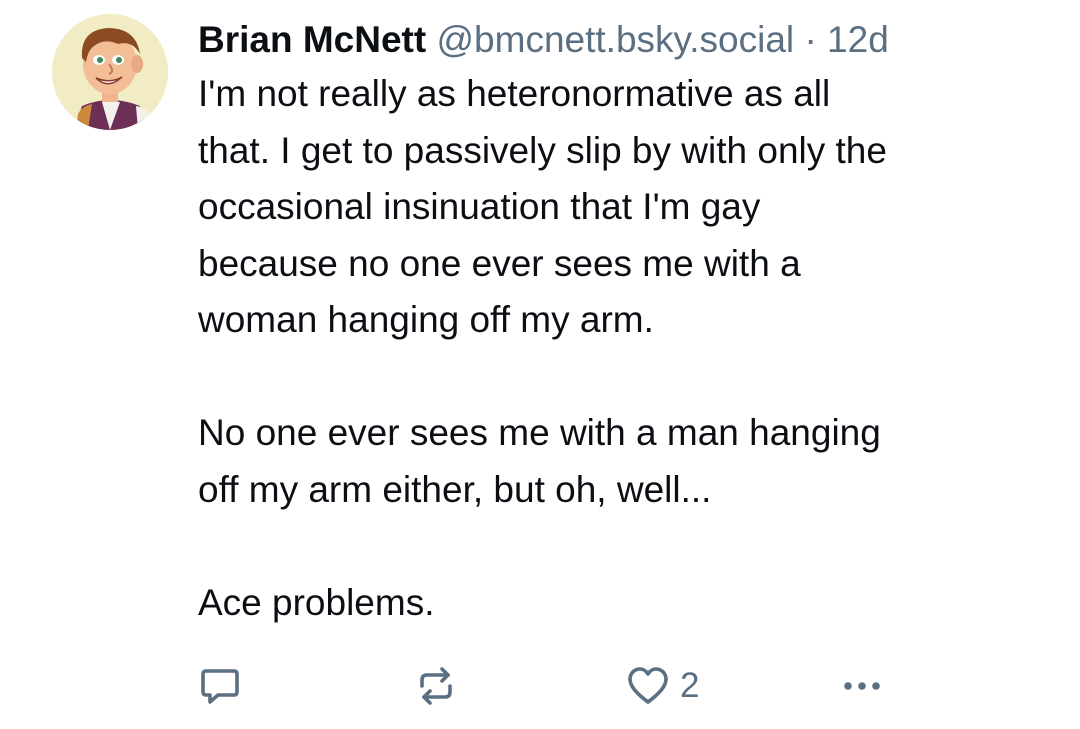 The height and width of the screenshot is (729, 1080). I want to click on speech-bubble-icon, so click(220, 686).